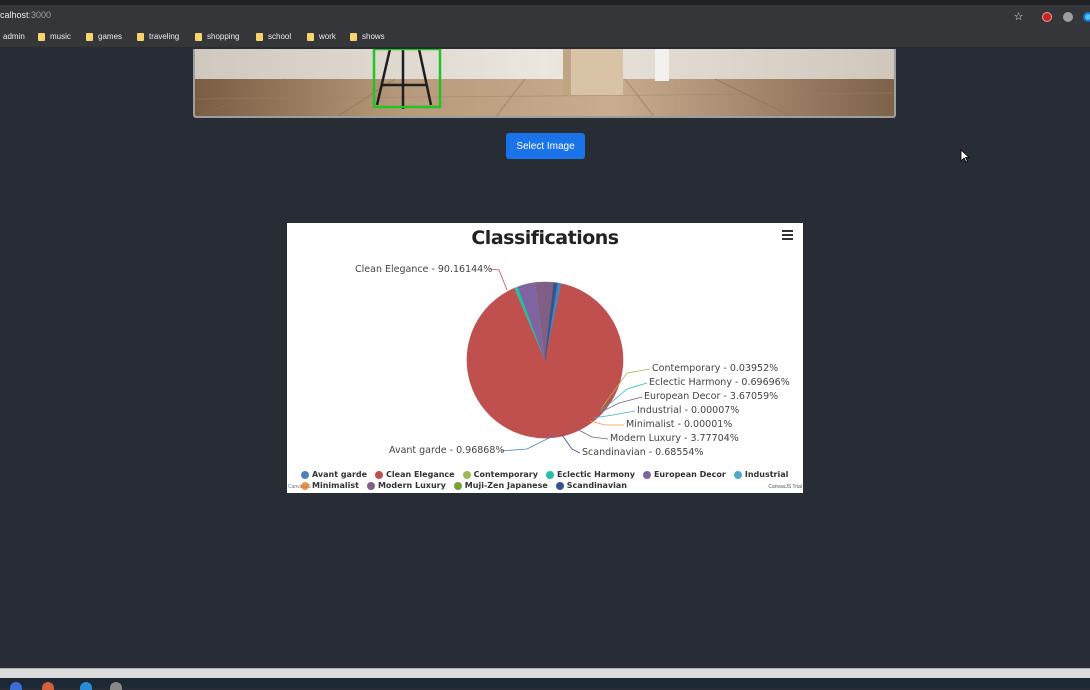 The height and width of the screenshot is (690, 1090). What do you see at coordinates (340, 474) in the screenshot?
I see `legend-label: Avant garde` at bounding box center [340, 474].